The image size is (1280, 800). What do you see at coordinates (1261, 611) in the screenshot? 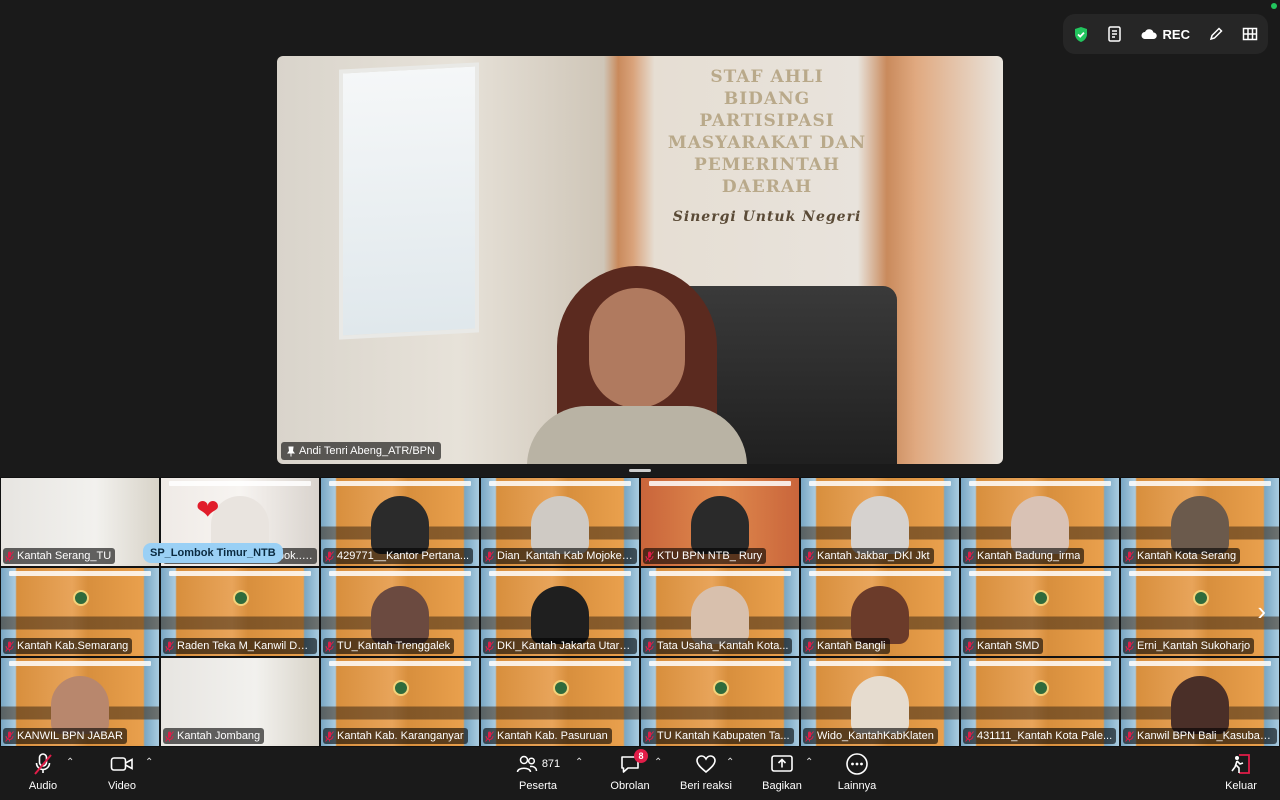
I see `next-page-chevron-icon: ›` at bounding box center [1261, 611].